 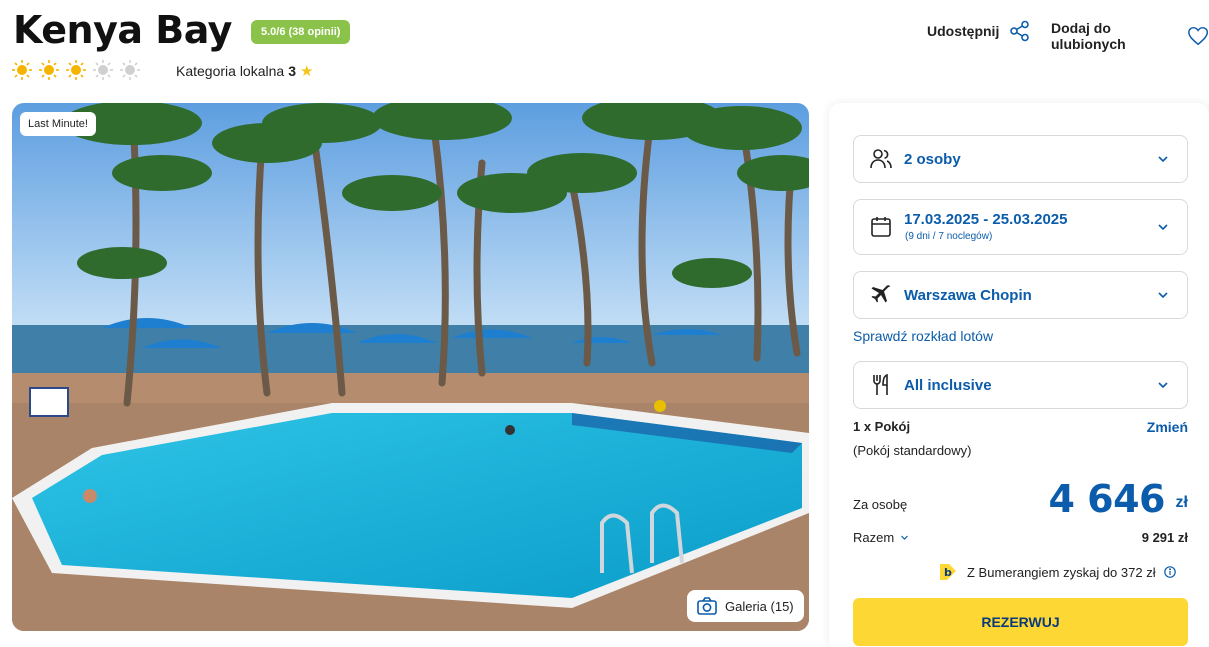 I want to click on bumerang-logo-icon: b, so click(x=948, y=572).